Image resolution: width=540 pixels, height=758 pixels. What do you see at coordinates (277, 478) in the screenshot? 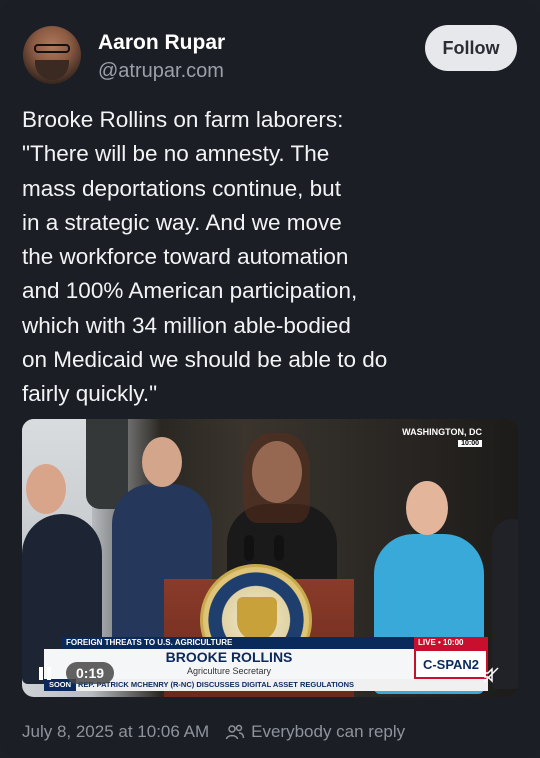
I see `person-speaker-hair` at bounding box center [277, 478].